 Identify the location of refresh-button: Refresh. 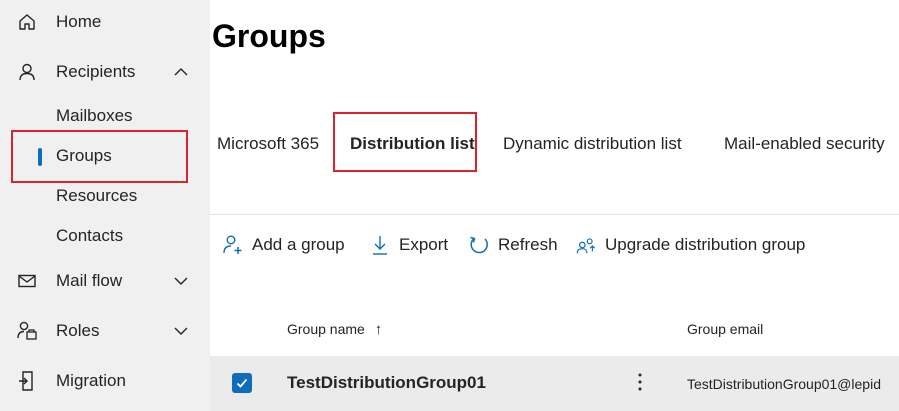
(513, 245).